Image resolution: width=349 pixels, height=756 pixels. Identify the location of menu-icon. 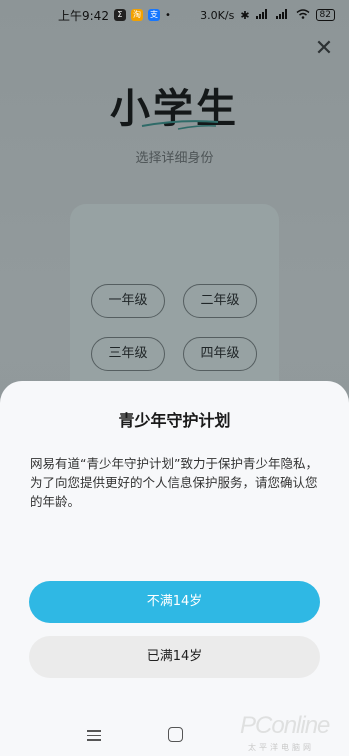
(94, 735).